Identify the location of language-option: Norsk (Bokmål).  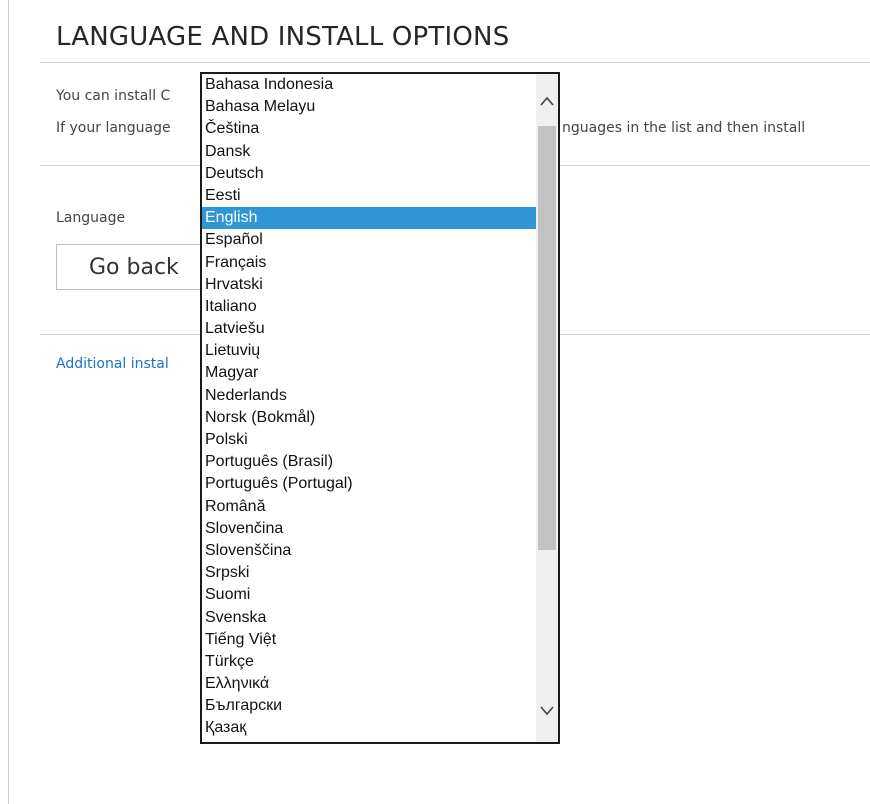
(369, 418).